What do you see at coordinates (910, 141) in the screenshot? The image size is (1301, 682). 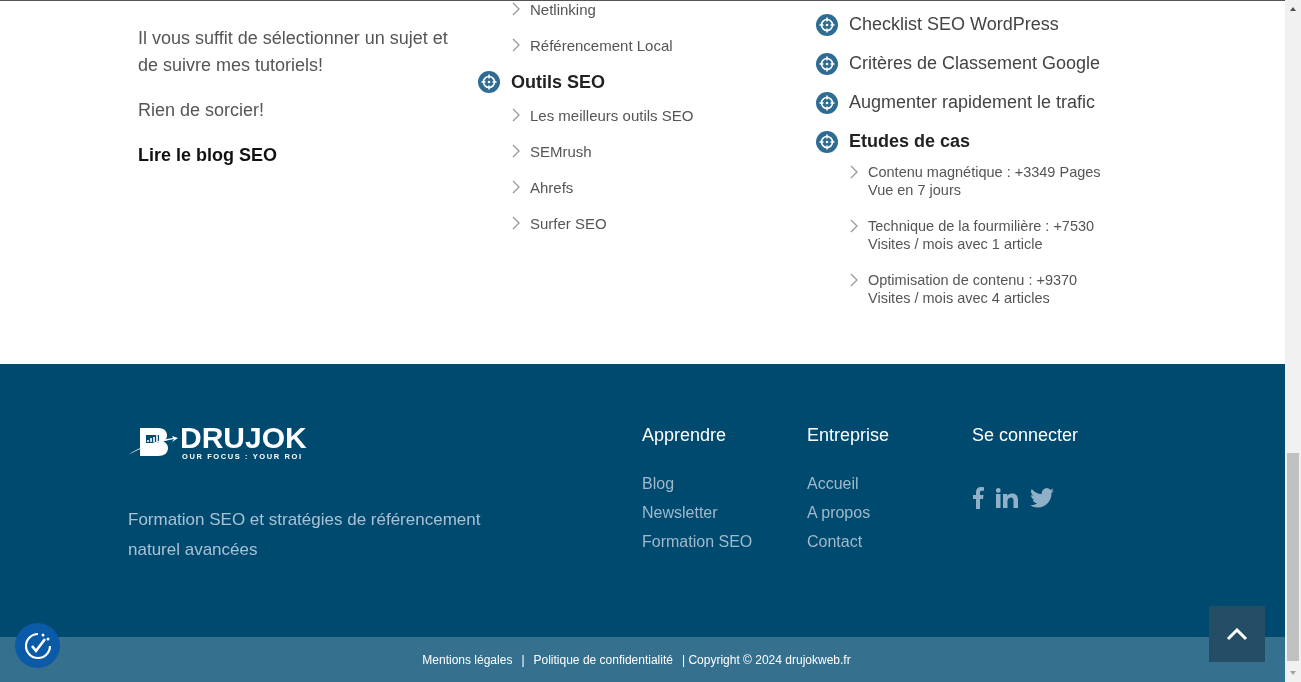 I see `section-heading: Etudes de cas` at bounding box center [910, 141].